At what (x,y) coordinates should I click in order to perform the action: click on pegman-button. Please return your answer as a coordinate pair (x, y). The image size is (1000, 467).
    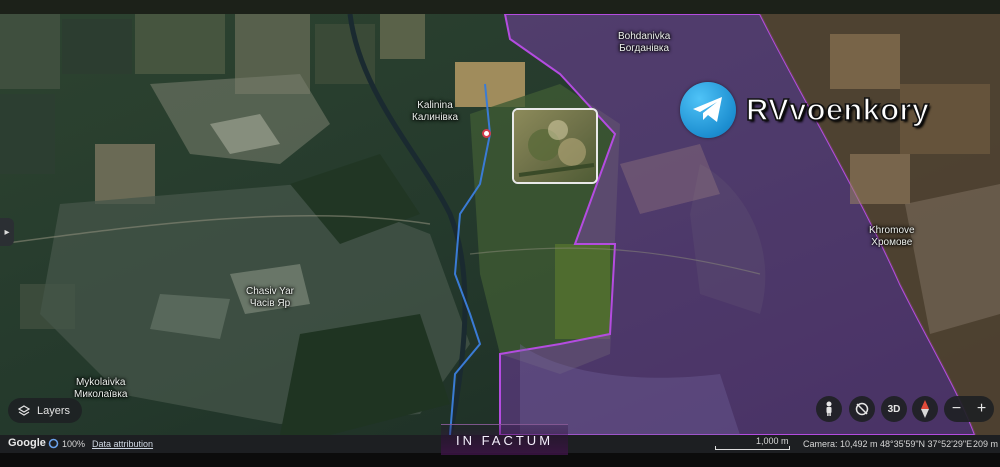
    Looking at the image, I should click on (829, 409).